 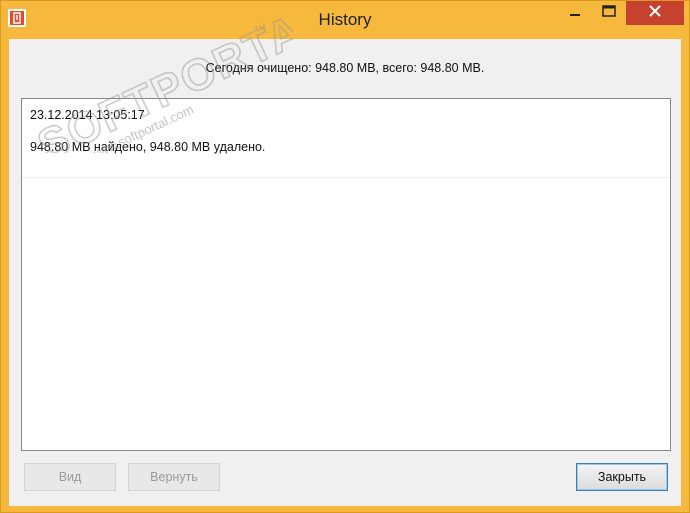 What do you see at coordinates (345, 20) in the screenshot?
I see `title-bar: History` at bounding box center [345, 20].